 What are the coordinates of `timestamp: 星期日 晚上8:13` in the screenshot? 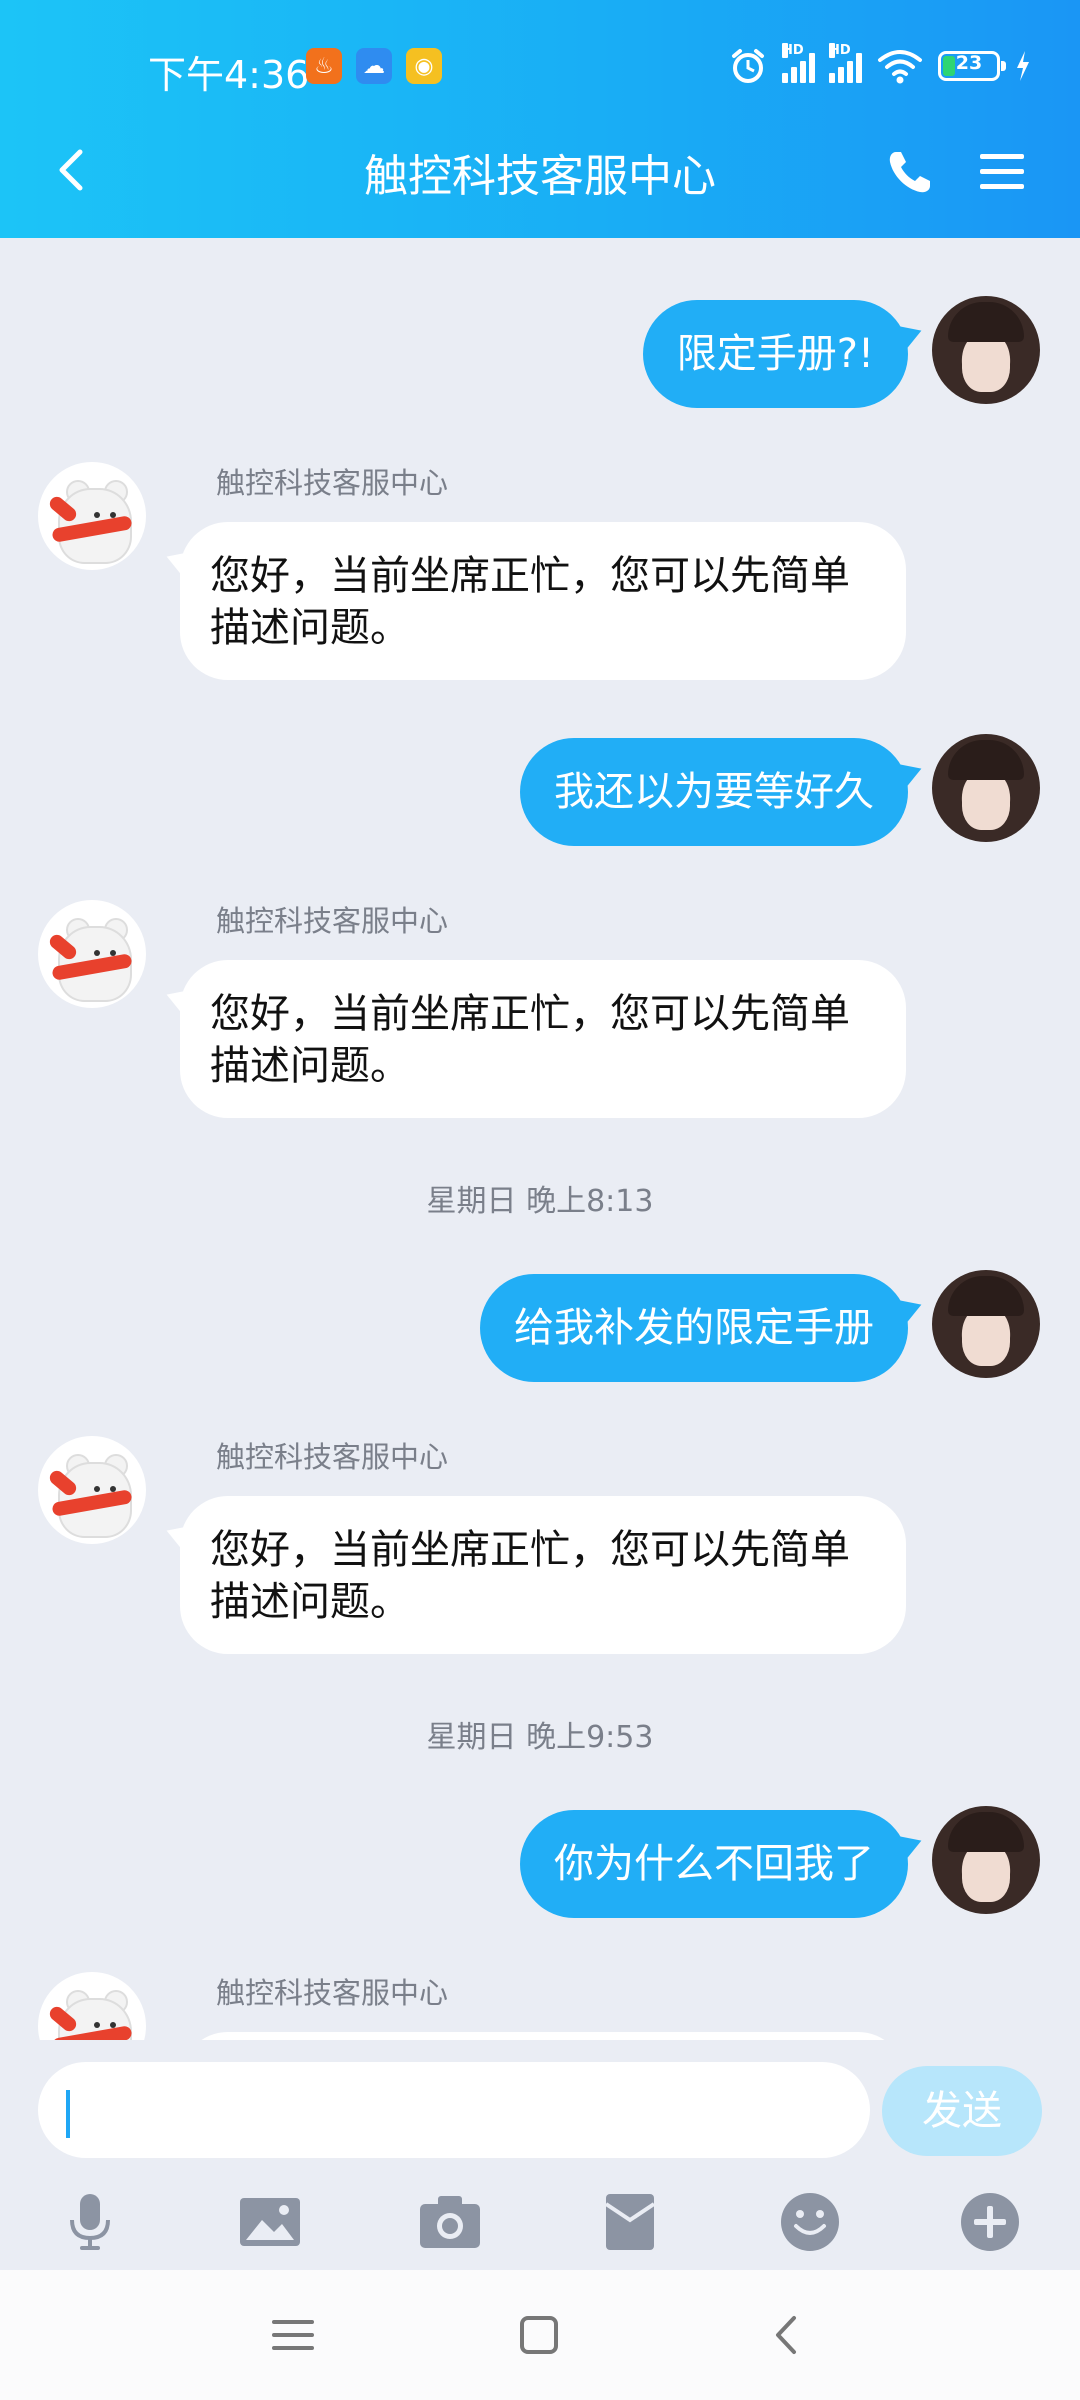 It's located at (540, 1201).